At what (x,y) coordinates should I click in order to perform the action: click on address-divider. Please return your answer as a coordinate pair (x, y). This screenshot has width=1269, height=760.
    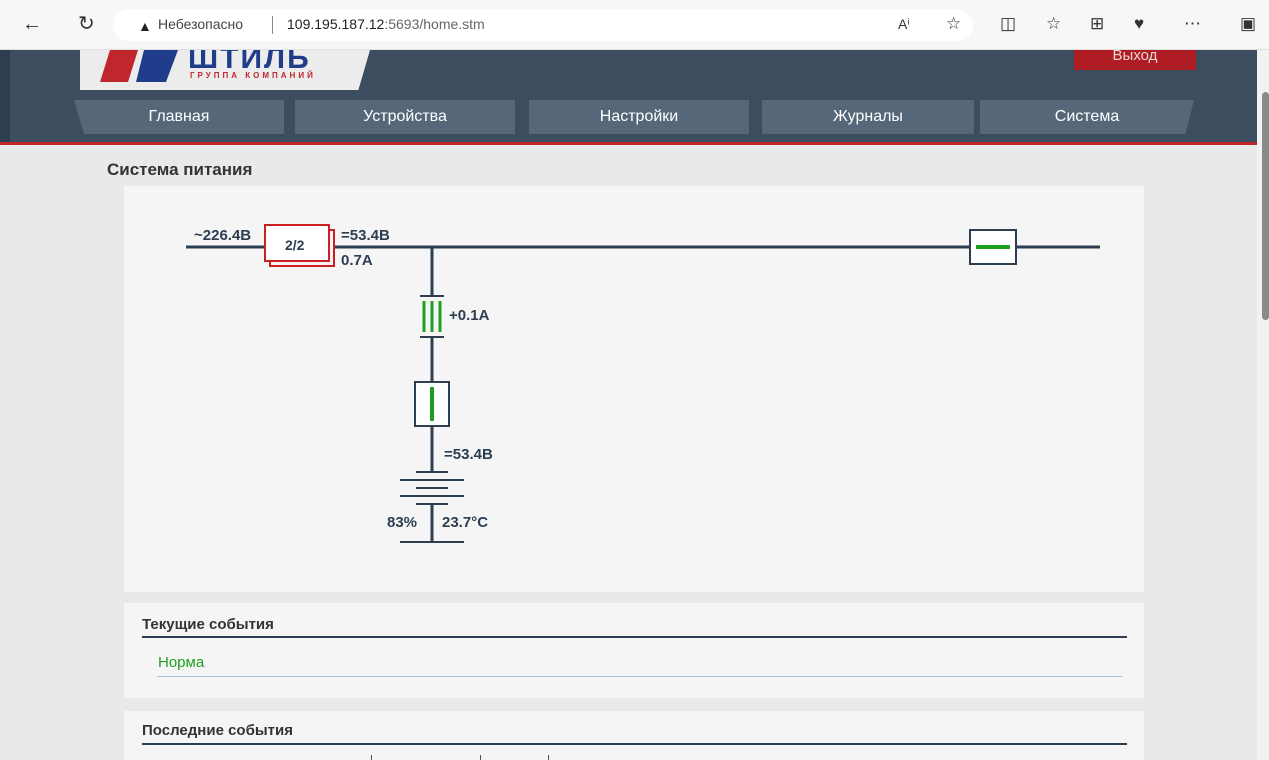
    Looking at the image, I should click on (272, 25).